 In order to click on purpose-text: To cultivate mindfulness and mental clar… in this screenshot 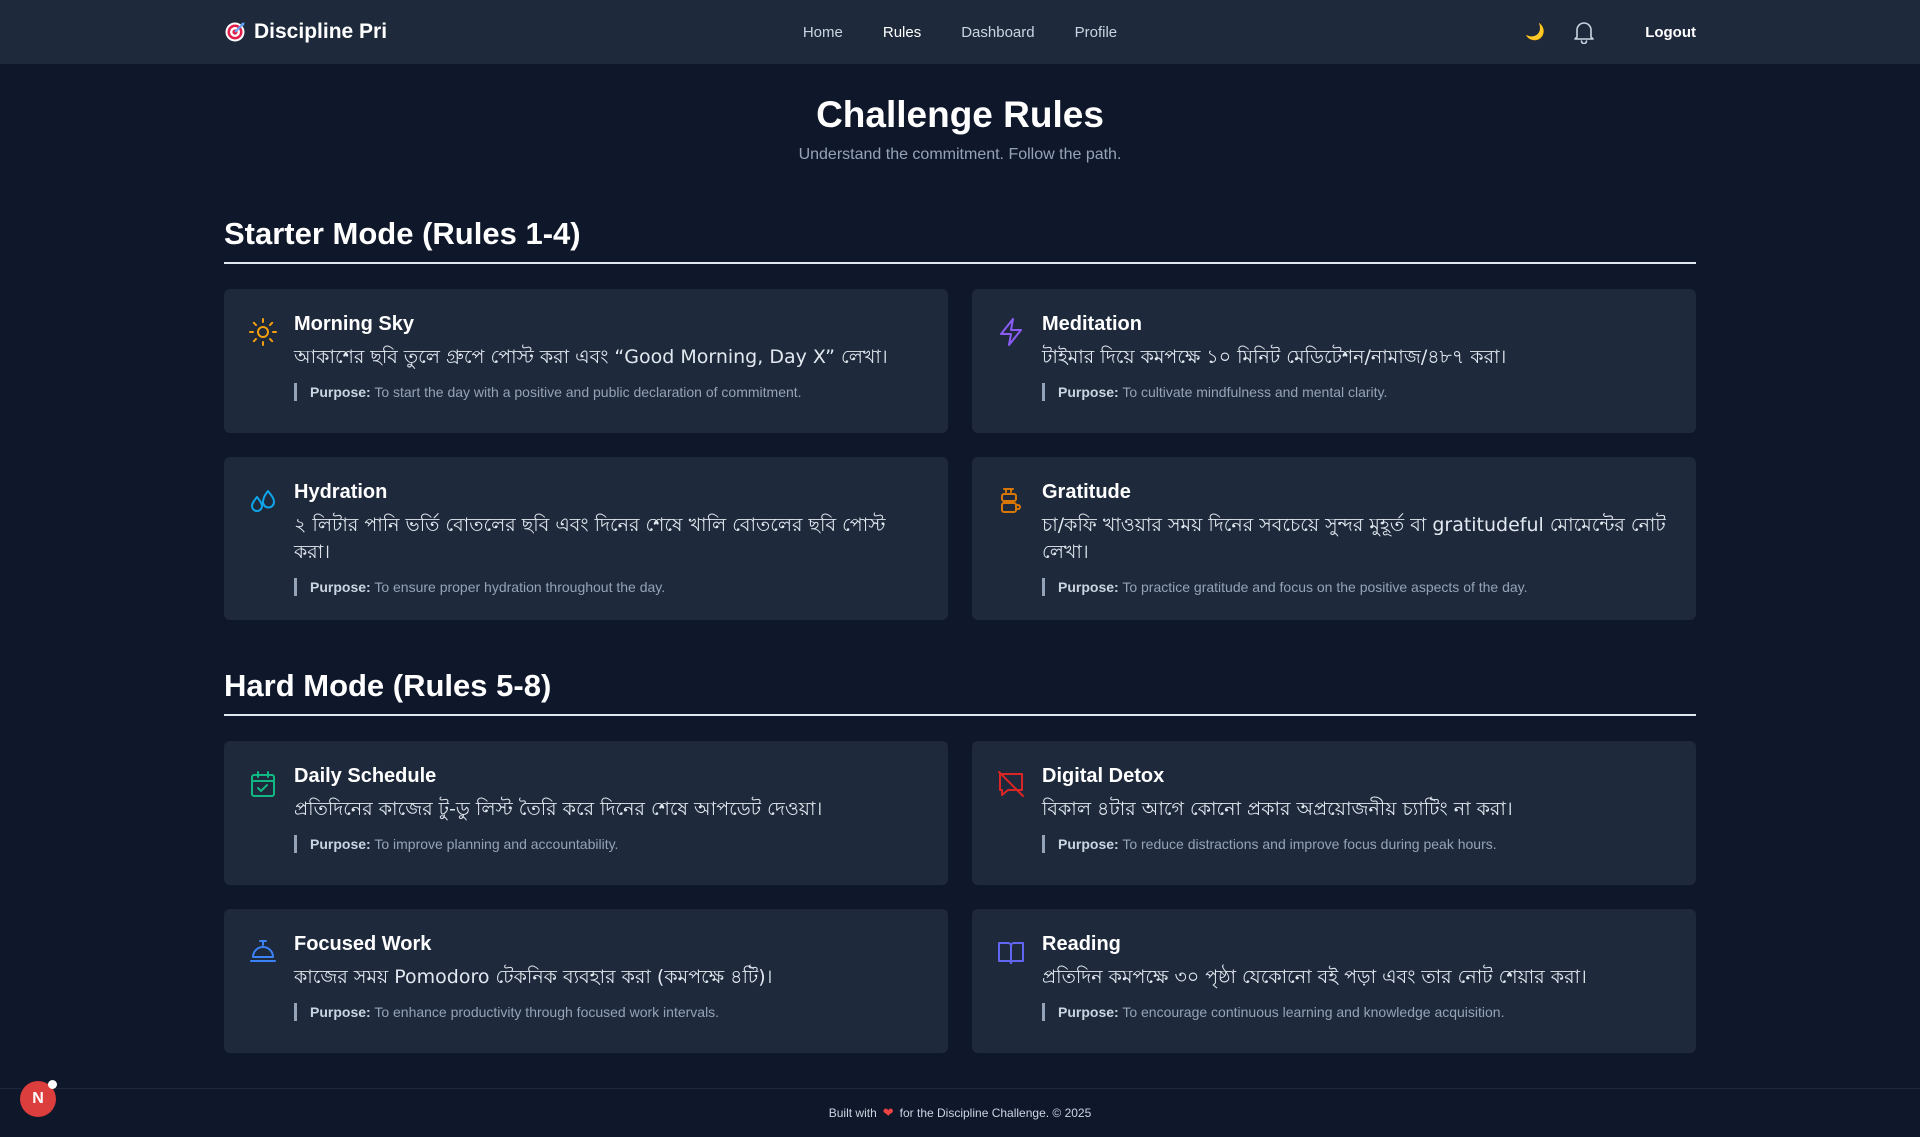, I will do `click(1255, 392)`.